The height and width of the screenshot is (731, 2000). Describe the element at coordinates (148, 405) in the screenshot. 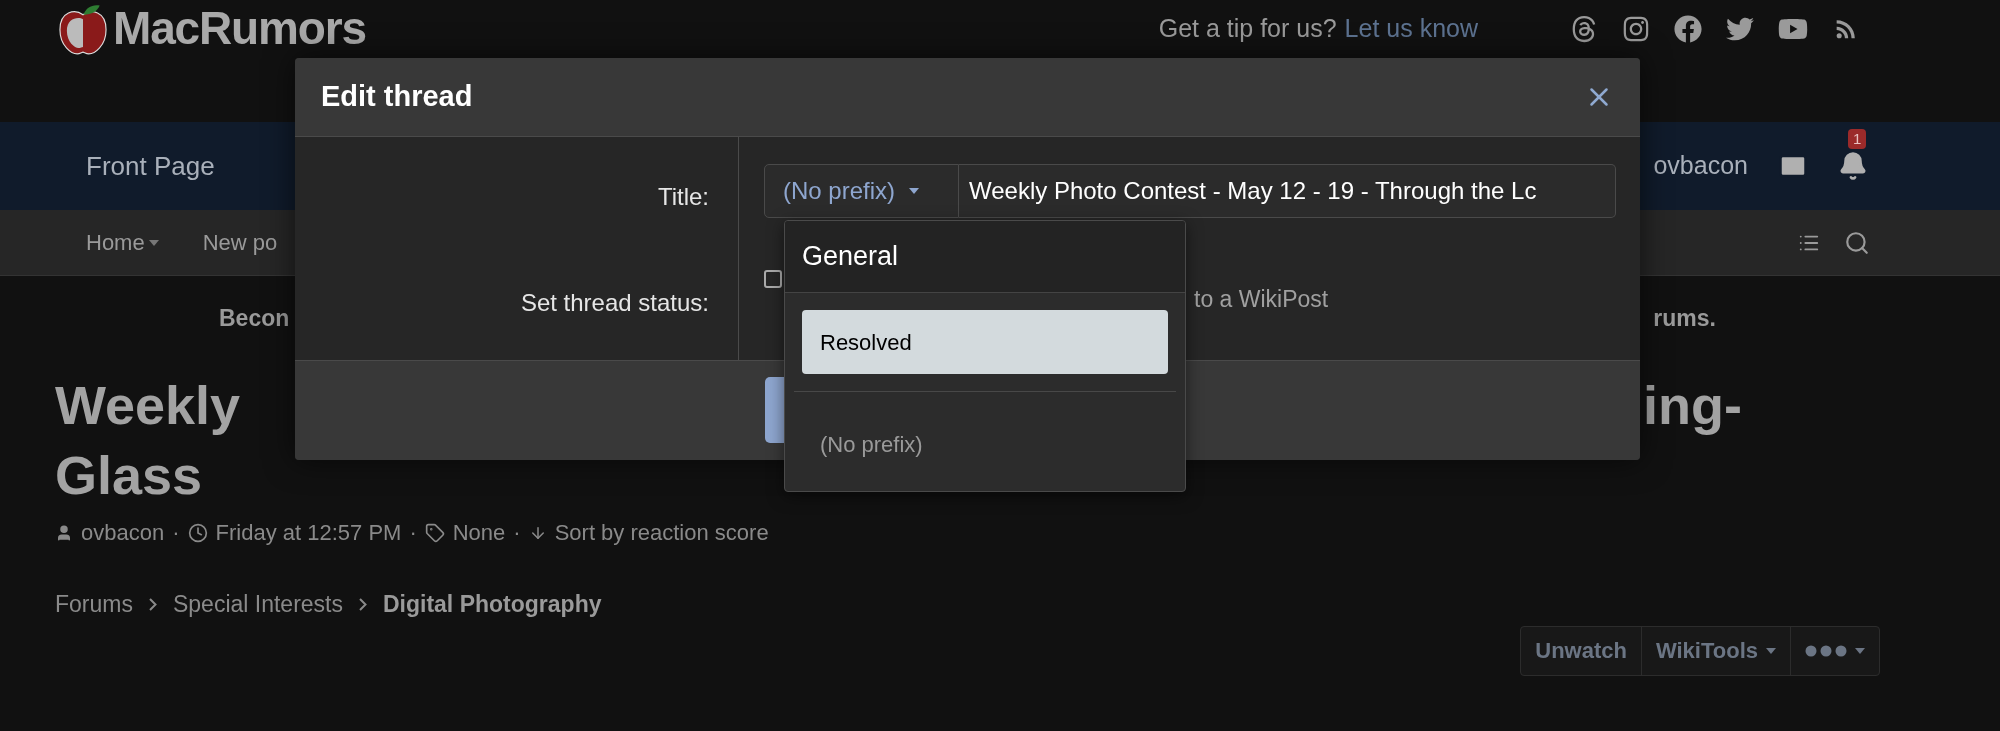

I see `thread-title: Weekly` at that location.